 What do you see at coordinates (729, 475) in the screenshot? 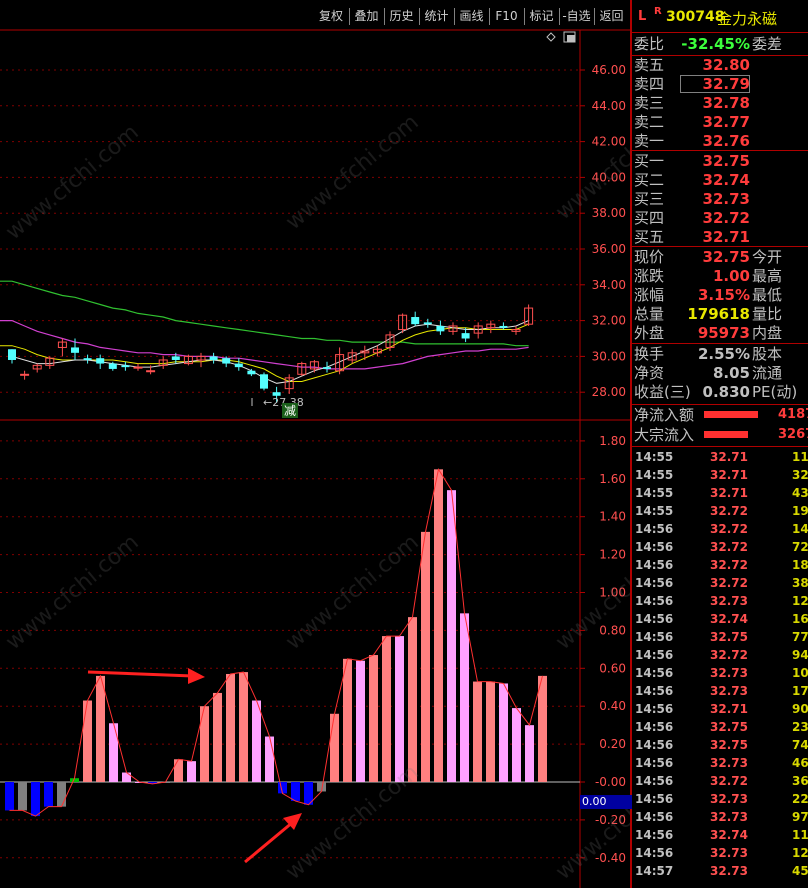
I see `tick-price: 32.71` at bounding box center [729, 475].